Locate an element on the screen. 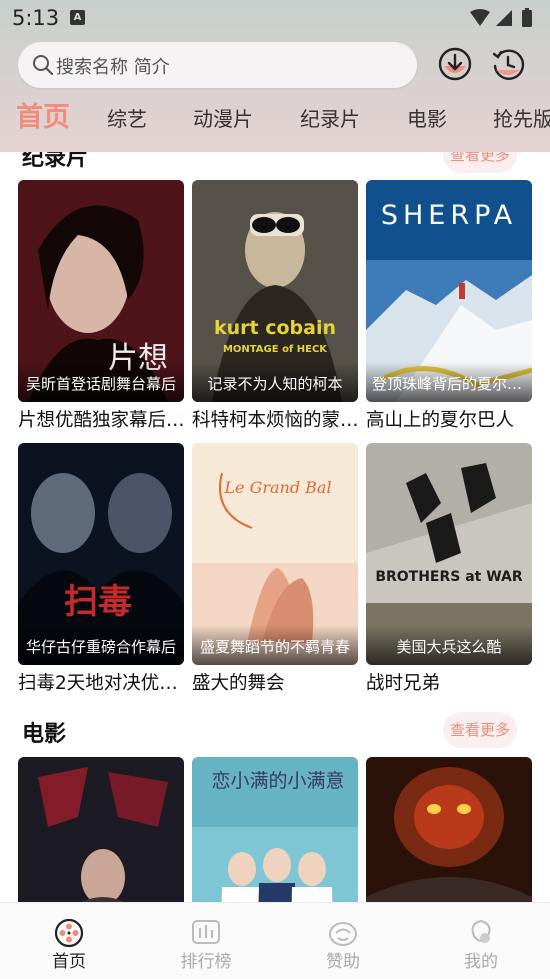 The width and height of the screenshot is (550, 979). card-title: 盛大的舞会 is located at coordinates (238, 683).